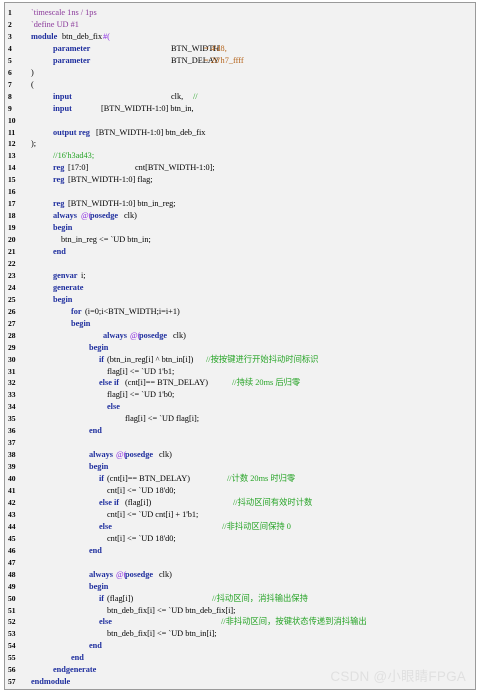  I want to click on code-line: 8 input clk, //, so click(239, 97).